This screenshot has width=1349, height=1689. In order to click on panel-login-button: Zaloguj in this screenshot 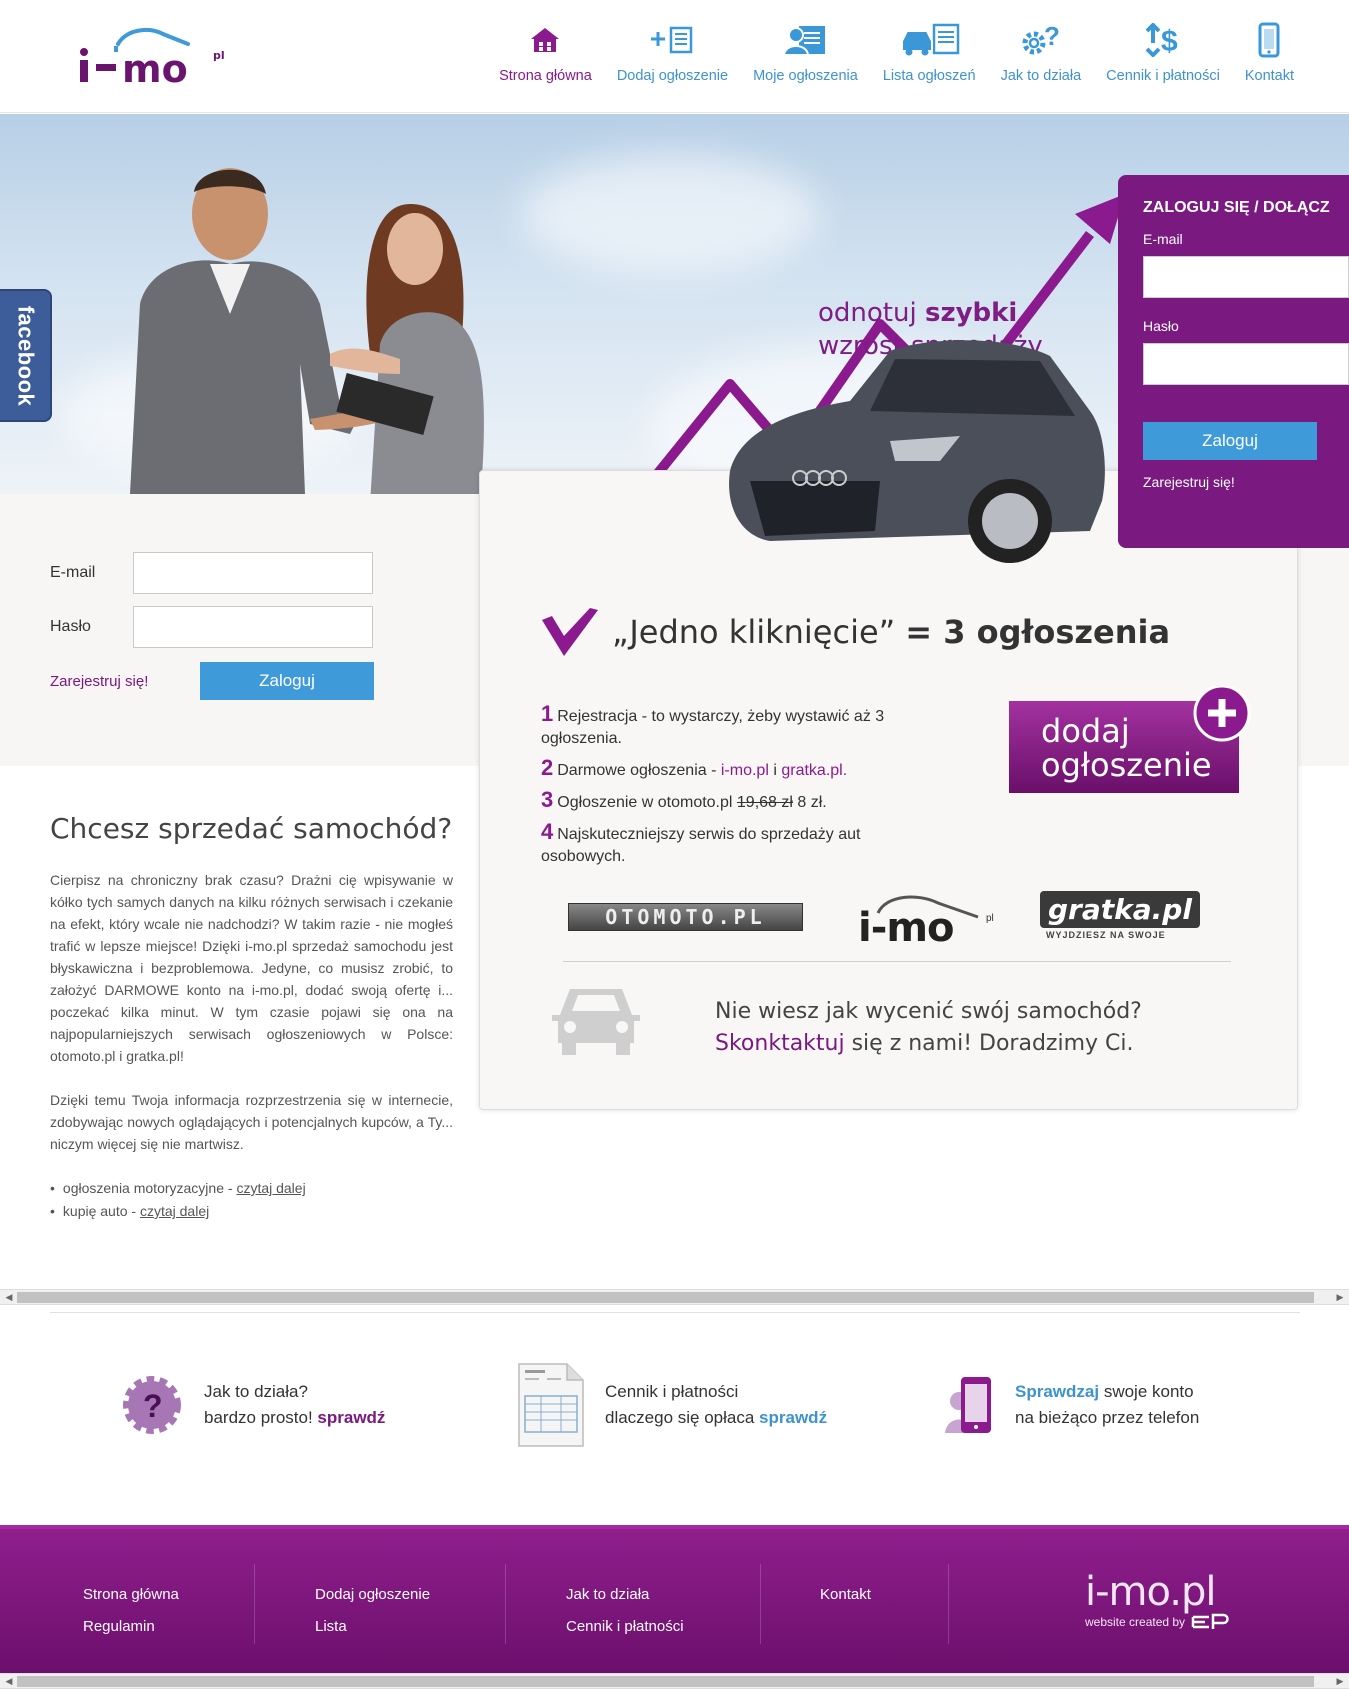, I will do `click(1230, 441)`.